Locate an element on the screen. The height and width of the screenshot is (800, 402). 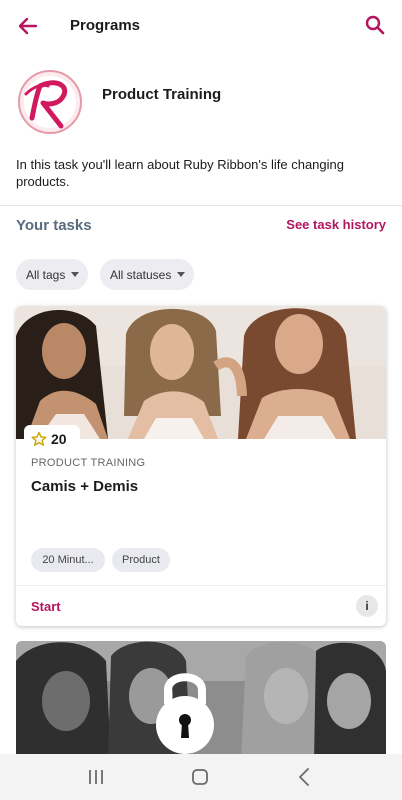
home-icon is located at coordinates (200, 777).